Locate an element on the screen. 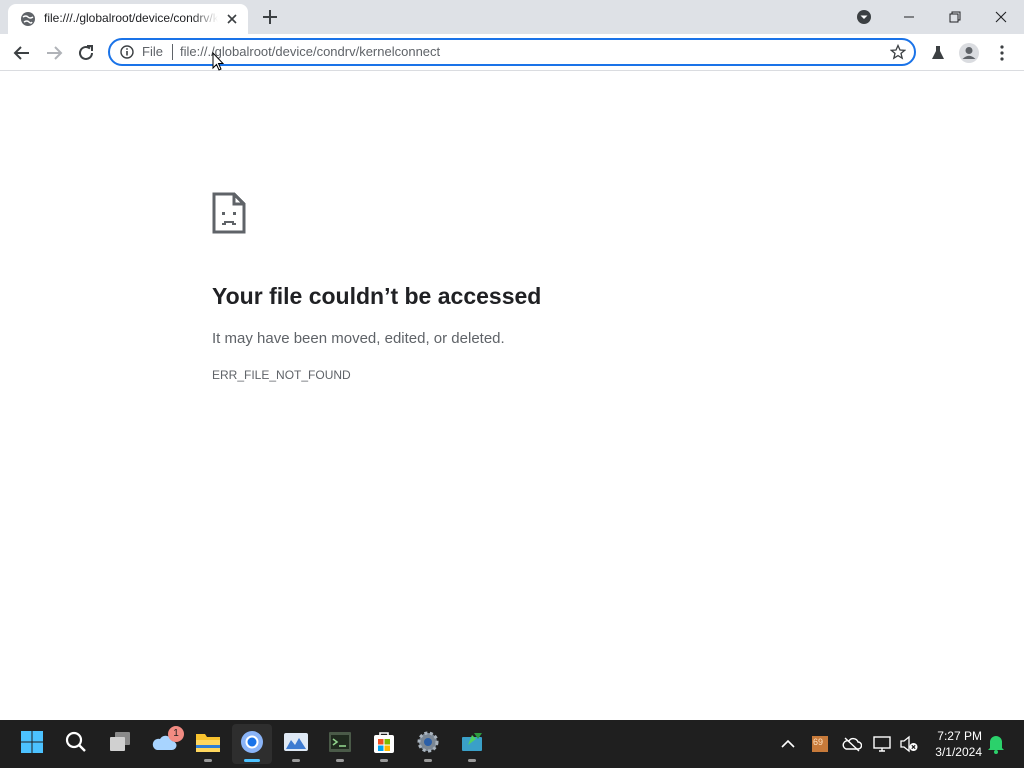 The height and width of the screenshot is (768, 1024). close-window-icon is located at coordinates (1001, 17).